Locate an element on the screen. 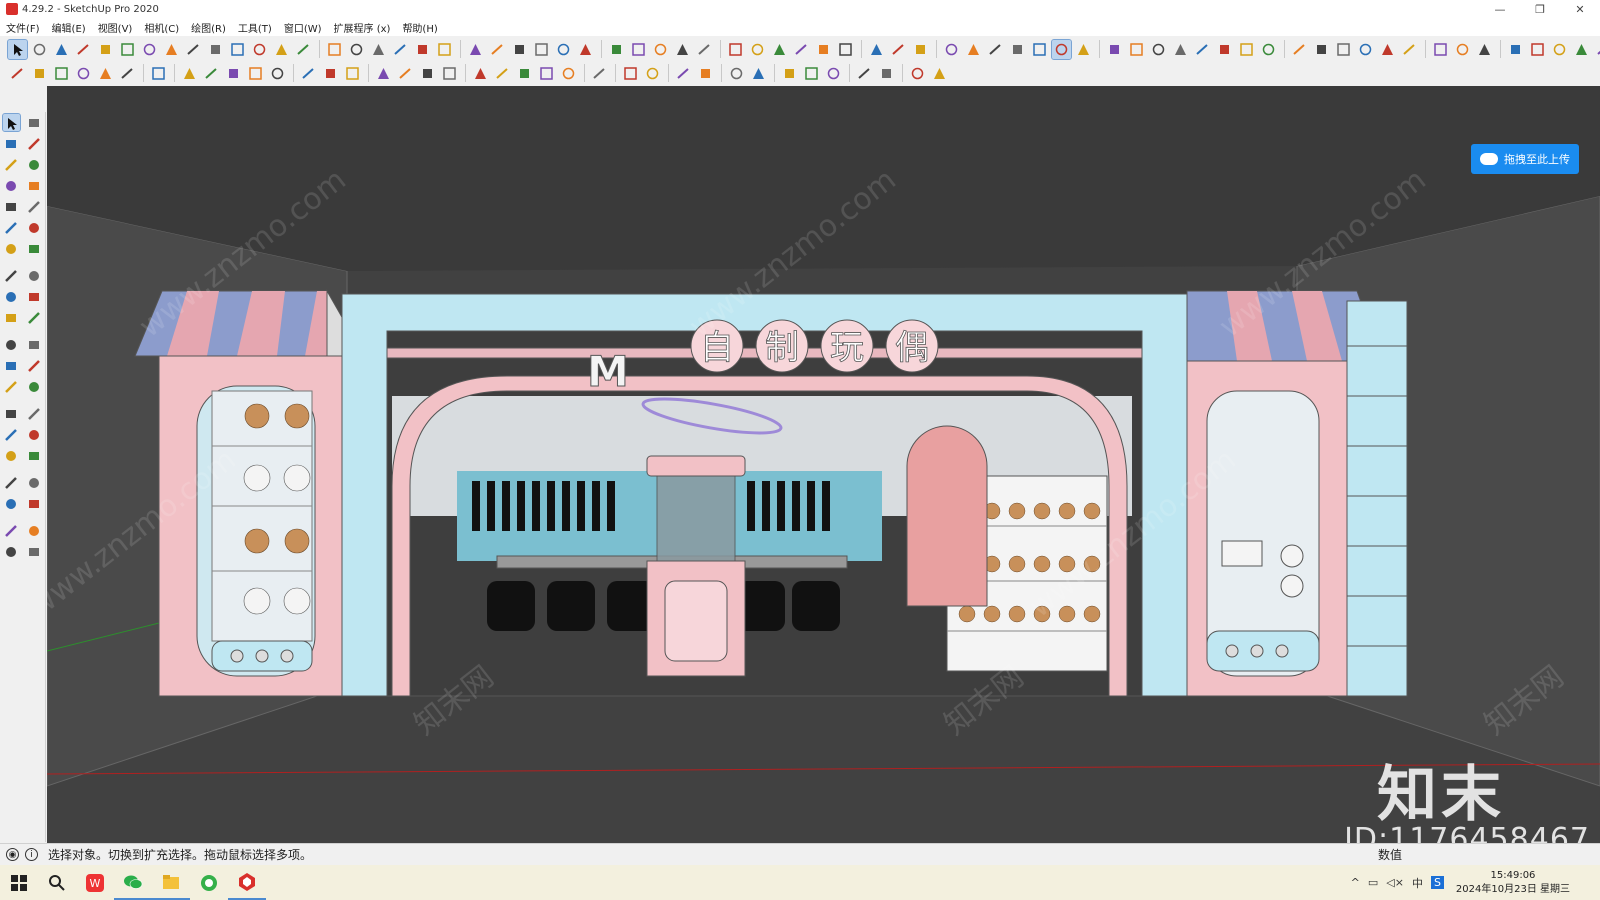 This screenshot has width=1600, height=900. smoove-tool-button is located at coordinates (1321, 49).